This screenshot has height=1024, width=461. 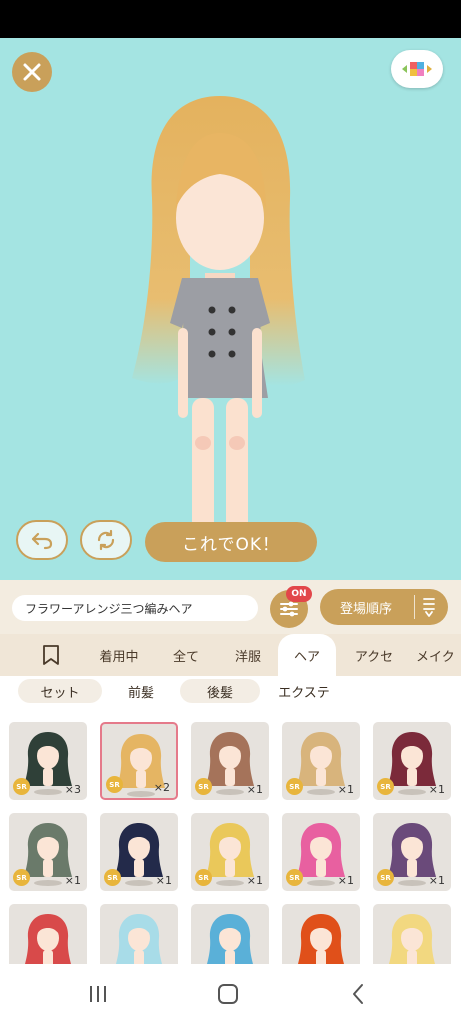 I want to click on color-palette-icon, so click(x=417, y=69).